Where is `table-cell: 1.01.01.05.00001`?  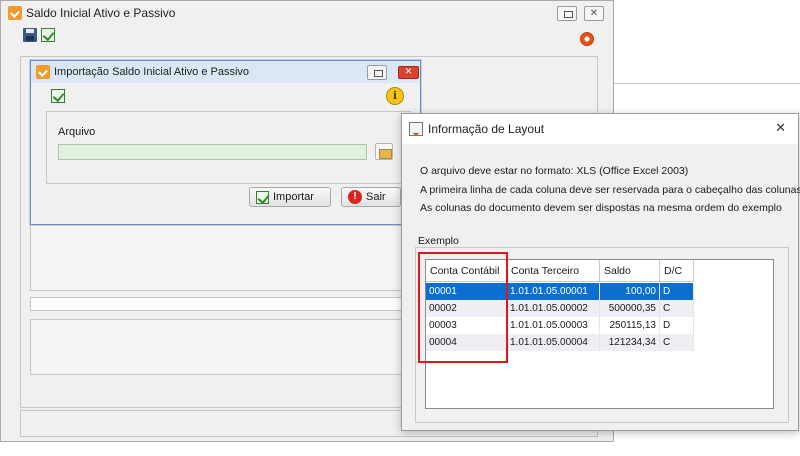 table-cell: 1.01.01.05.00001 is located at coordinates (553, 291).